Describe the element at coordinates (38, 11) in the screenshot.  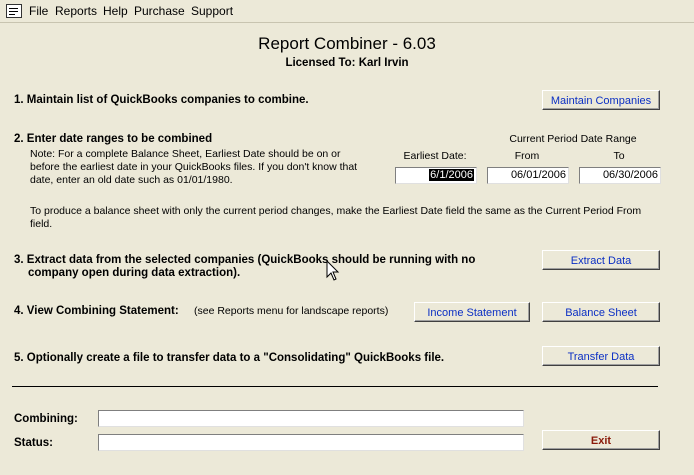
I see `menu-file: File` at that location.